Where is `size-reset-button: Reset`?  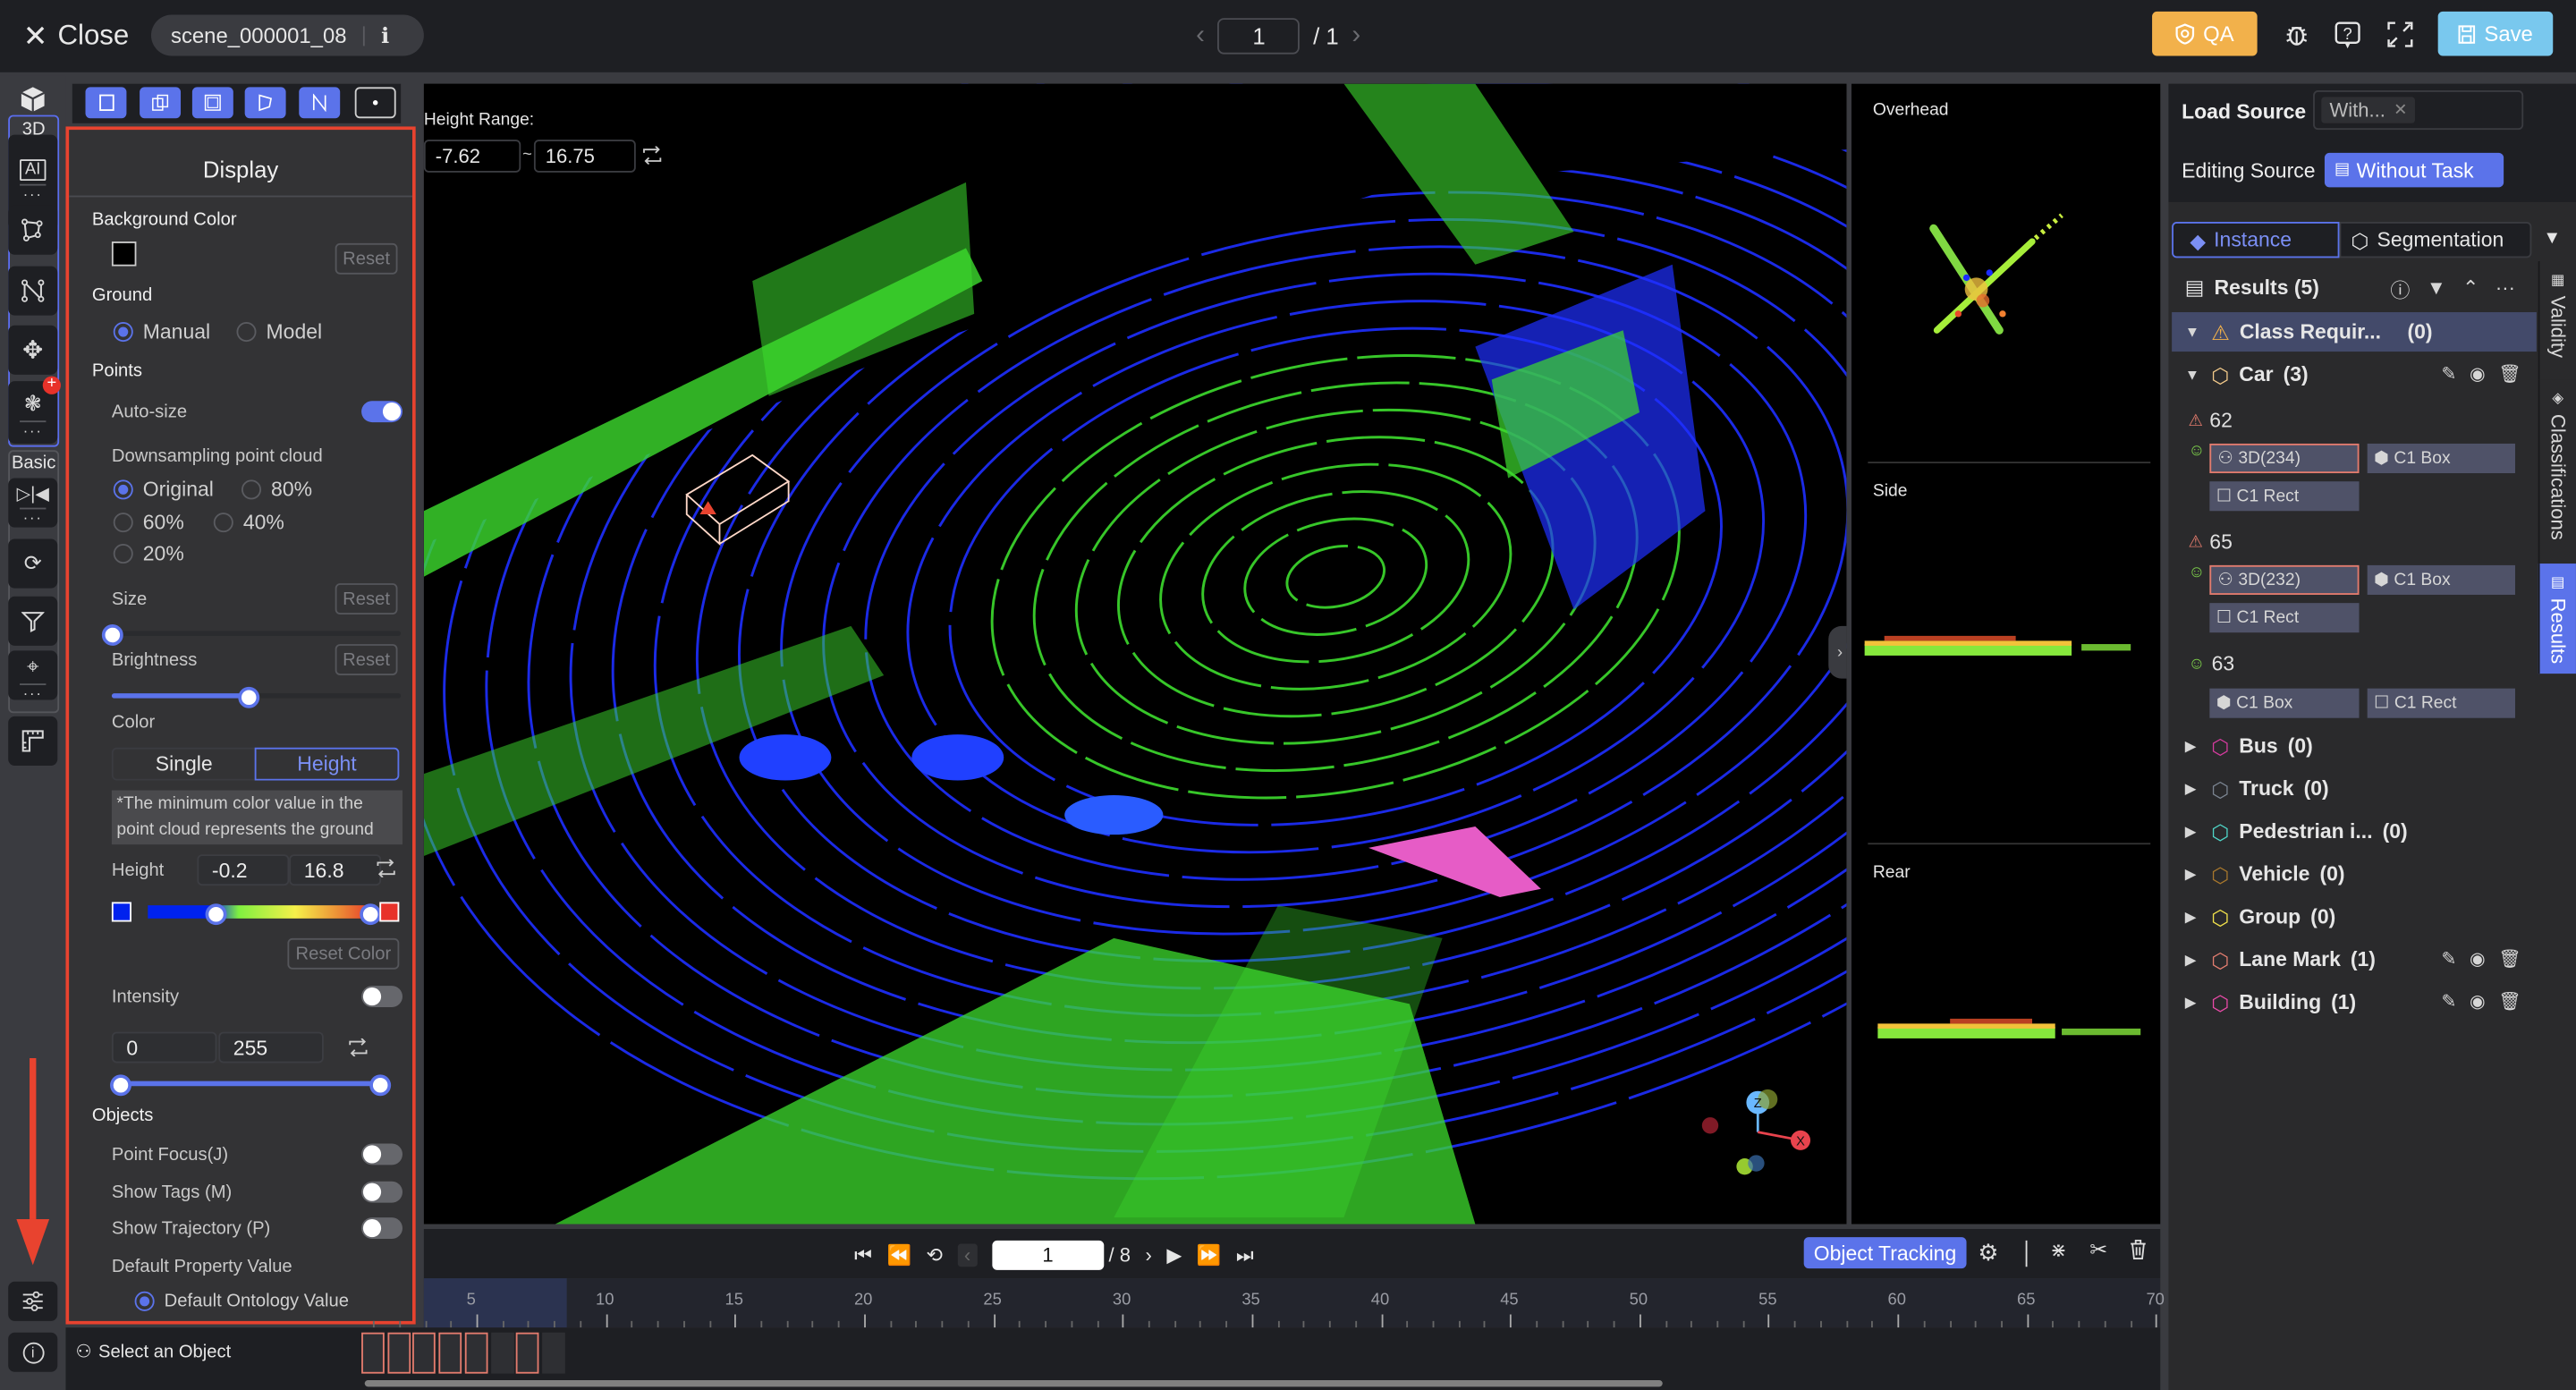
size-reset-button: Reset is located at coordinates (366, 599).